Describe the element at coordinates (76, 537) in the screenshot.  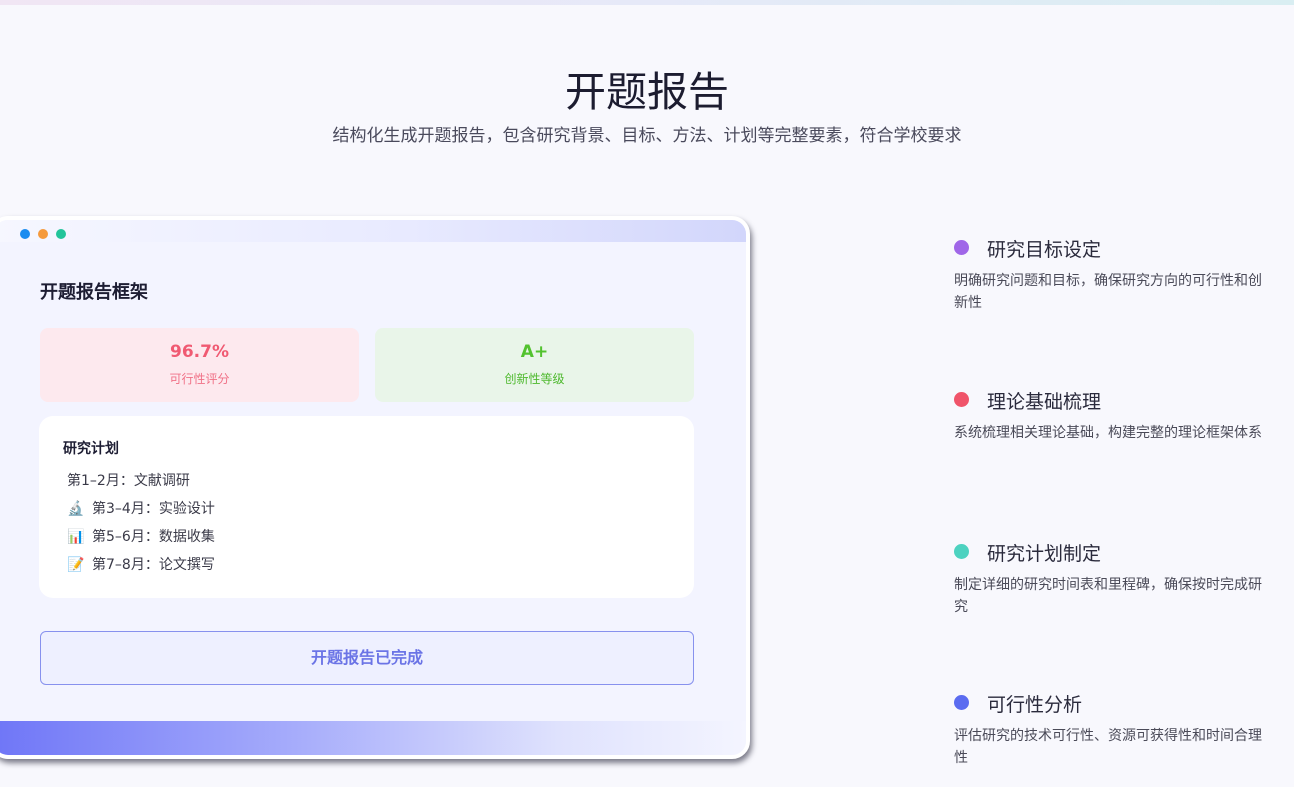
I see `bar-chart-icon: 📊` at that location.